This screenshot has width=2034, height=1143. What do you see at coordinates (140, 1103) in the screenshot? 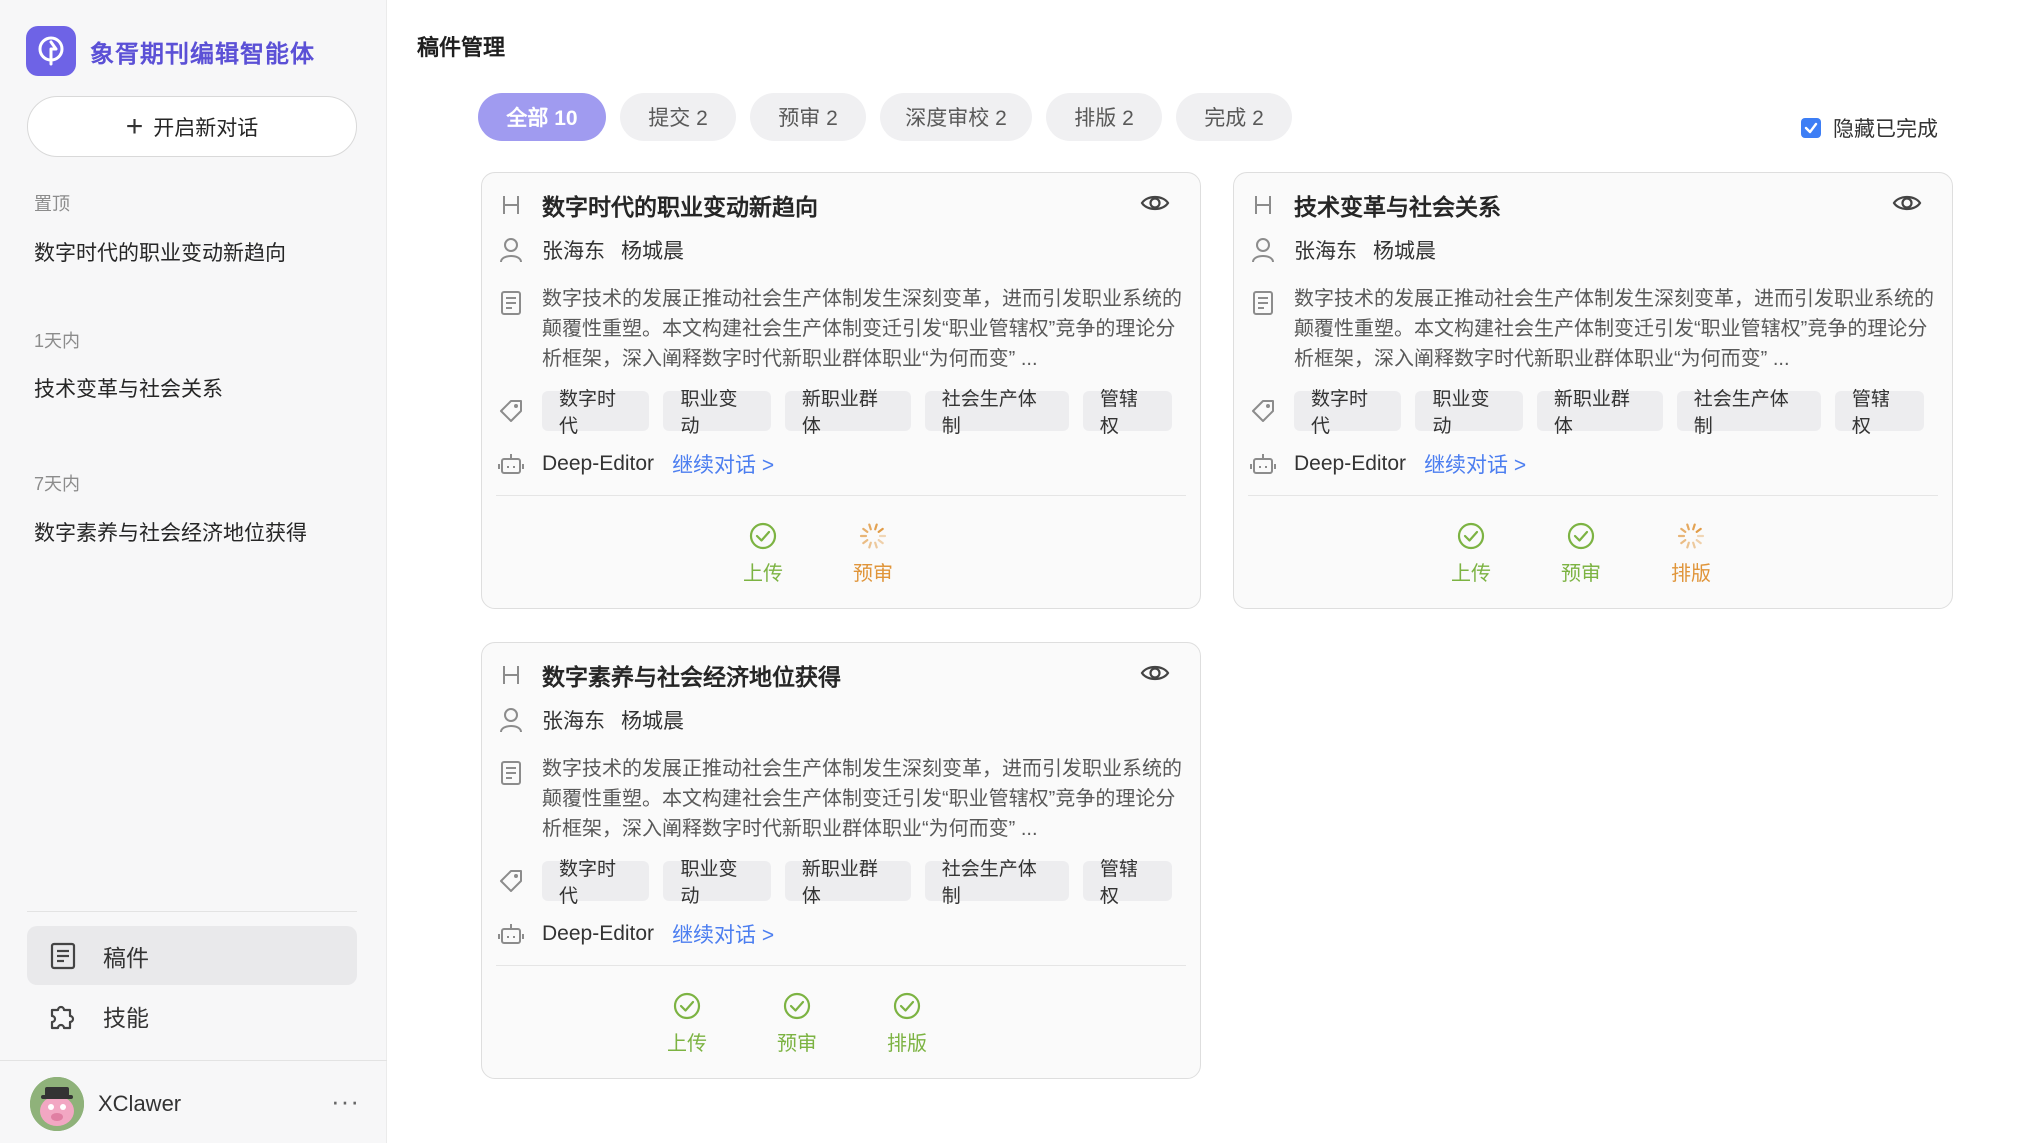
I see `user-name: XClawer` at bounding box center [140, 1103].